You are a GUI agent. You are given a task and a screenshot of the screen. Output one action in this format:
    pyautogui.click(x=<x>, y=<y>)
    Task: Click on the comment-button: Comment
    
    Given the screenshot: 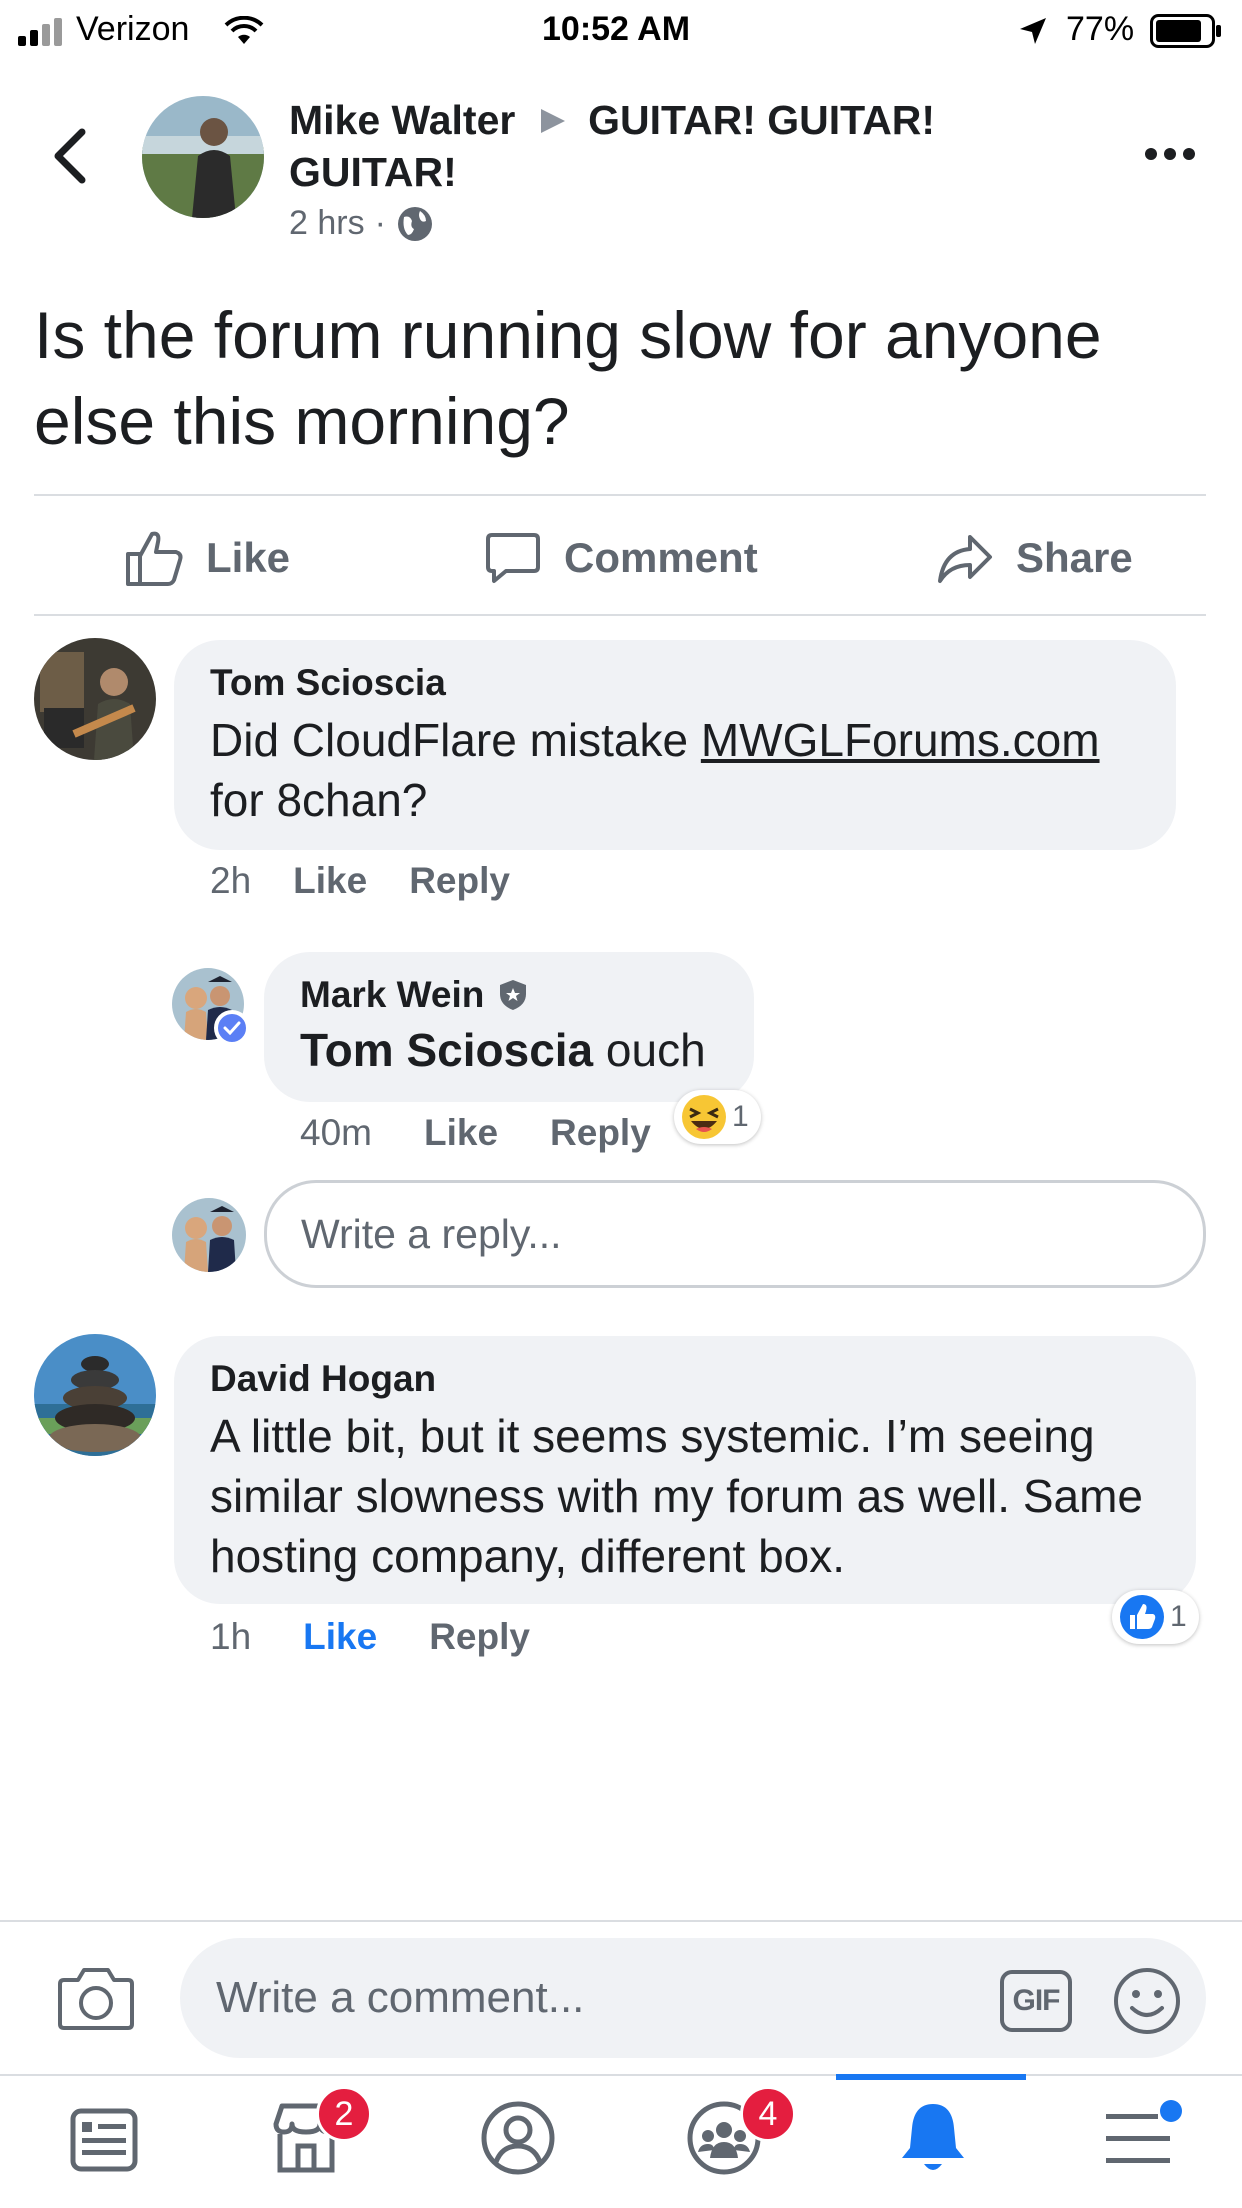 What is the action you would take?
    pyautogui.click(x=621, y=558)
    